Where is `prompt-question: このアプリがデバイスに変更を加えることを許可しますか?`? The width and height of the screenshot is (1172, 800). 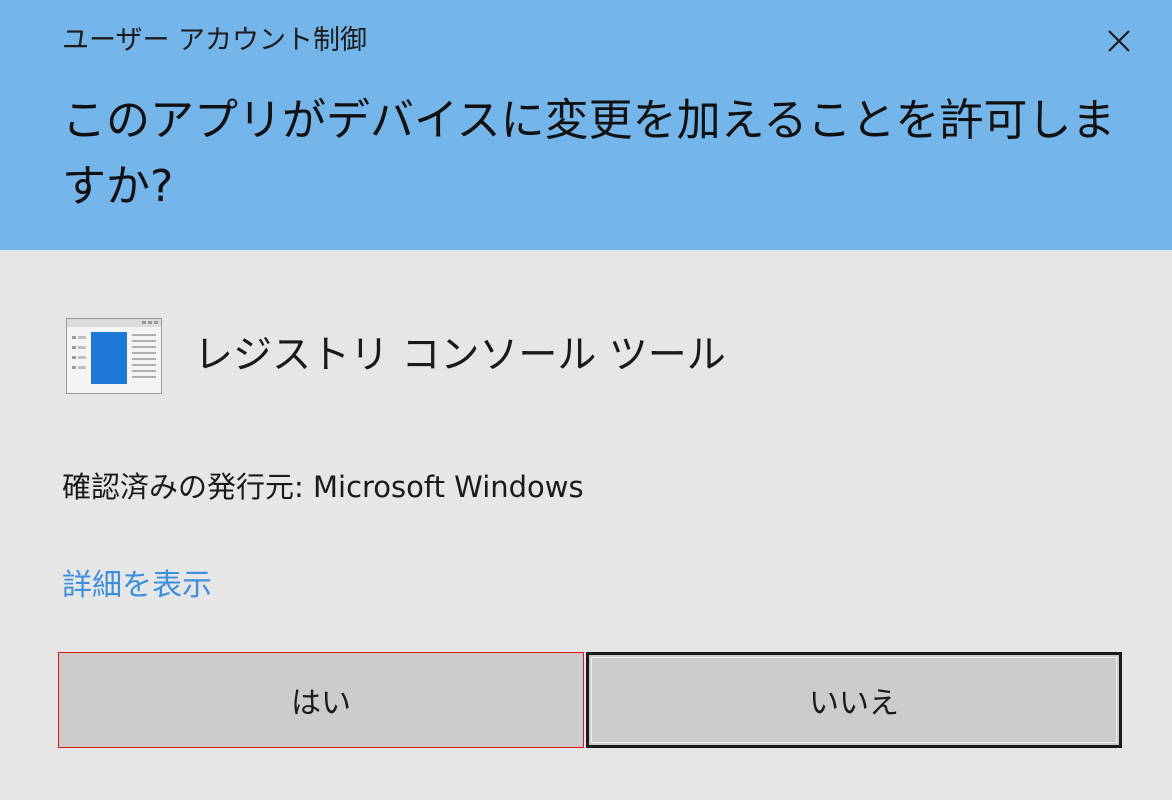
prompt-question: このアプリがデバイスに変更を加えることを許可しますか? is located at coordinates (589, 153).